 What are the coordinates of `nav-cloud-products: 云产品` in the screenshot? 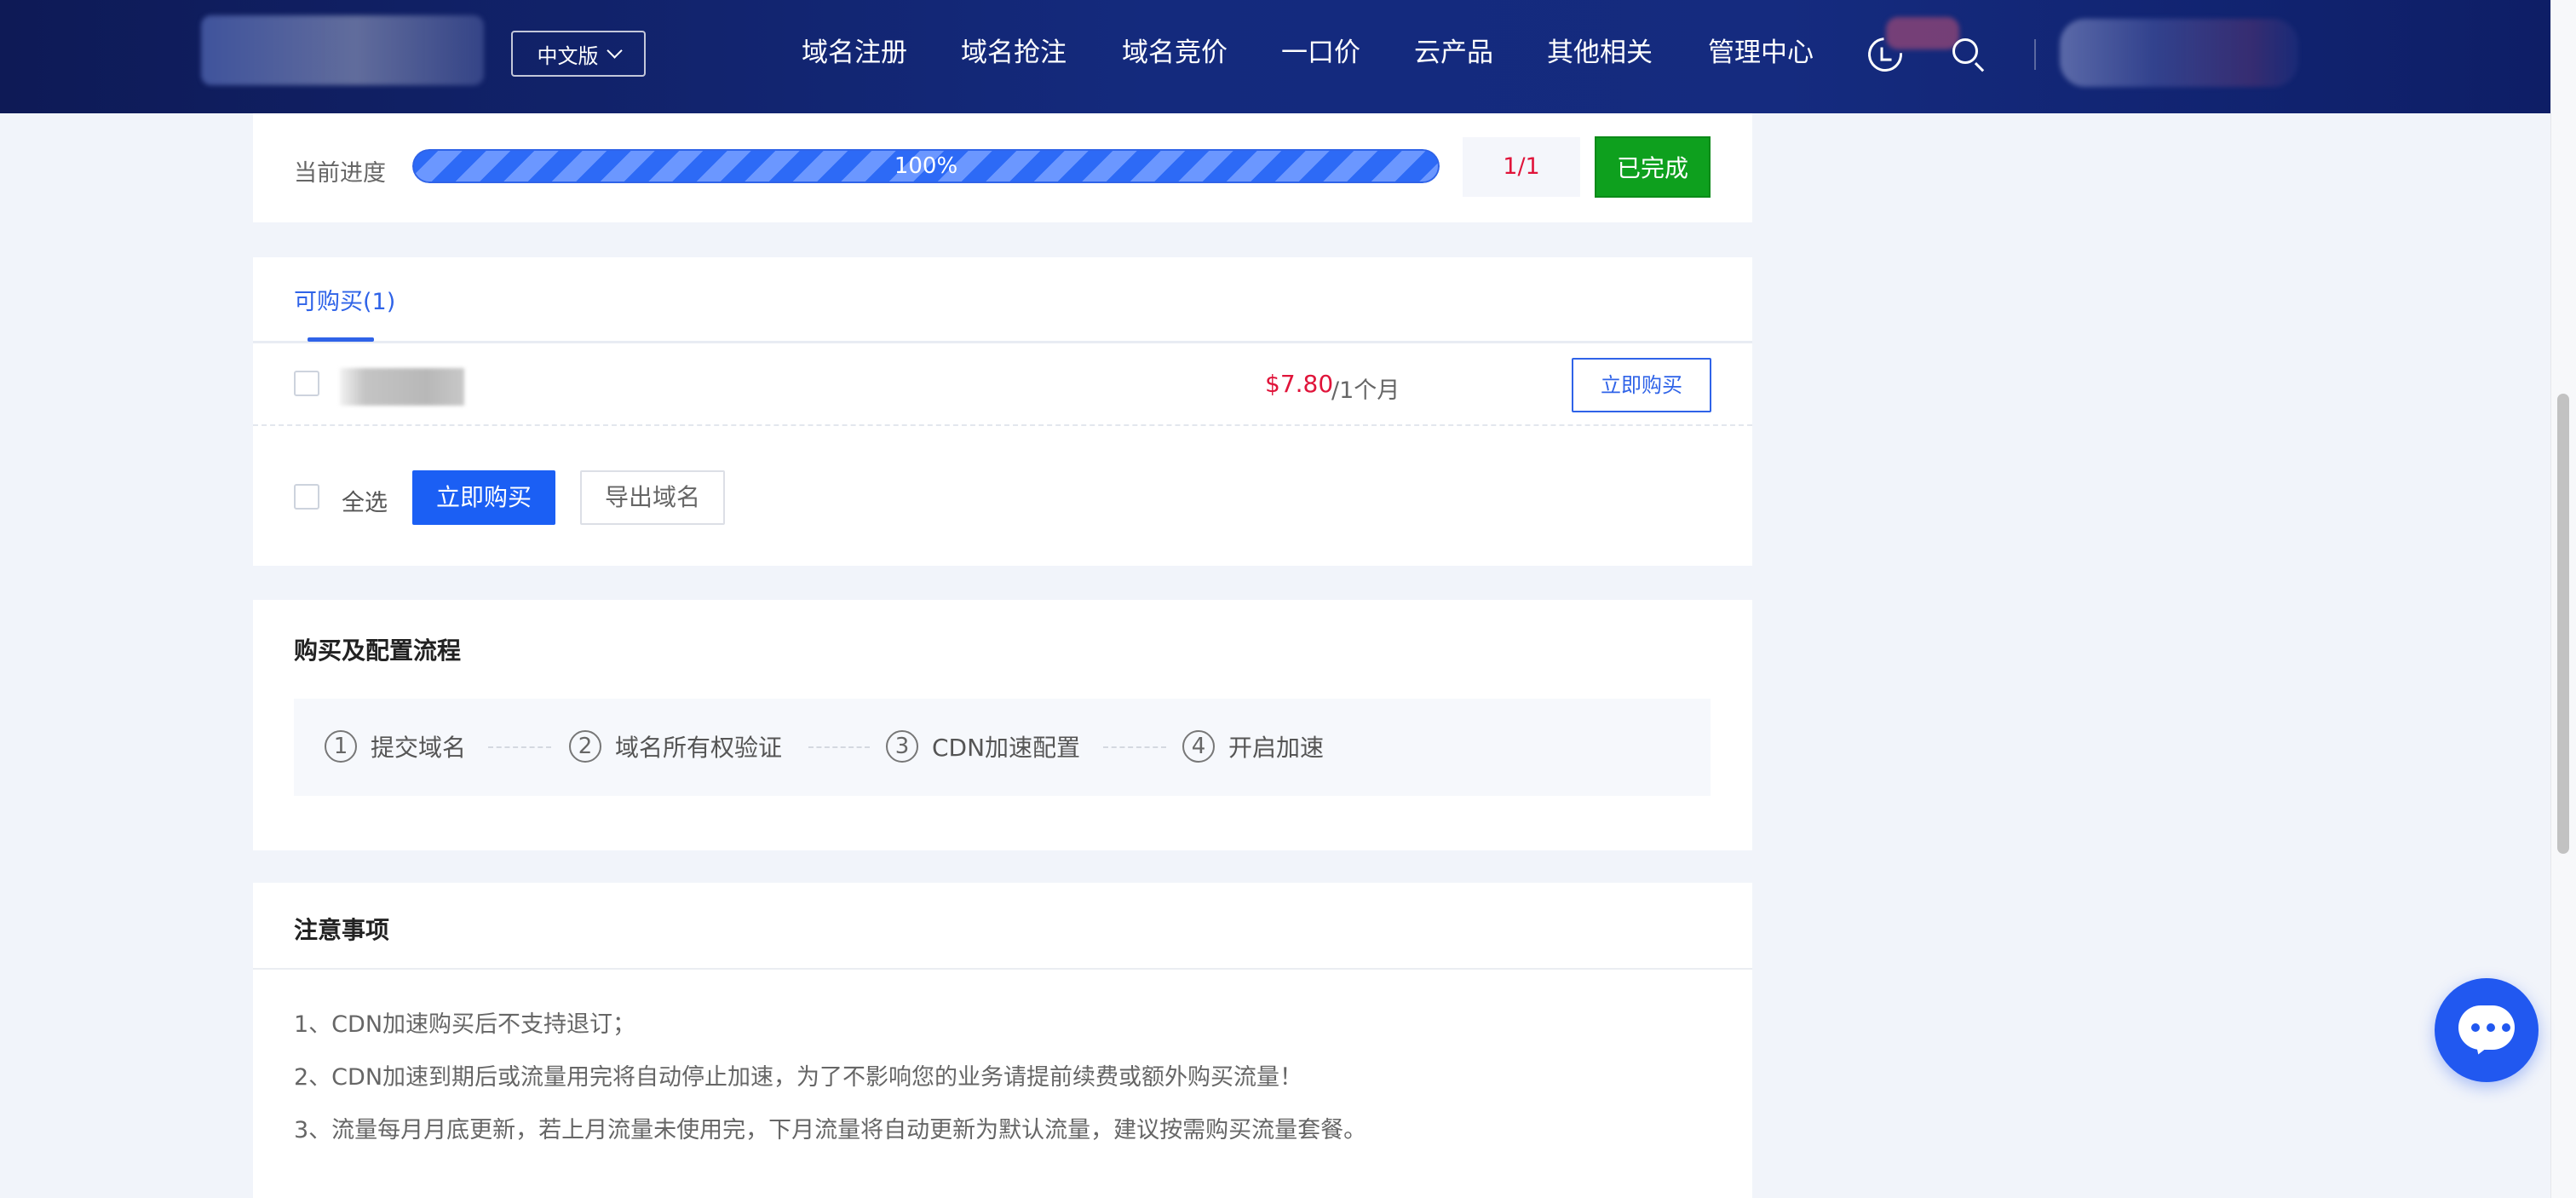 It's located at (1453, 52).